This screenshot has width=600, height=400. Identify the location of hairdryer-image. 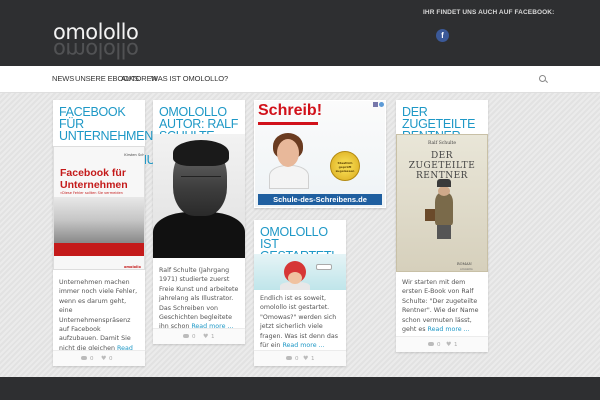
(324, 267).